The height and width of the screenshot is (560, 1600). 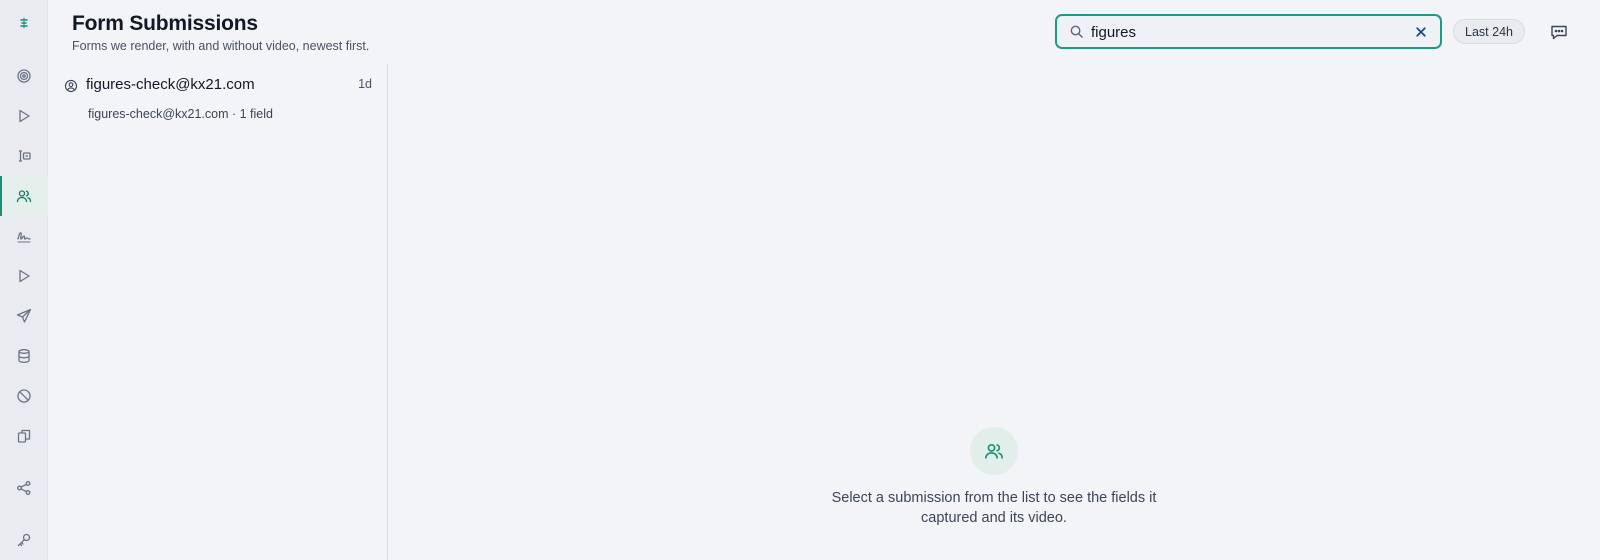 What do you see at coordinates (180, 114) in the screenshot?
I see `submission-meta: figures-check@kx21.com · 1 field` at bounding box center [180, 114].